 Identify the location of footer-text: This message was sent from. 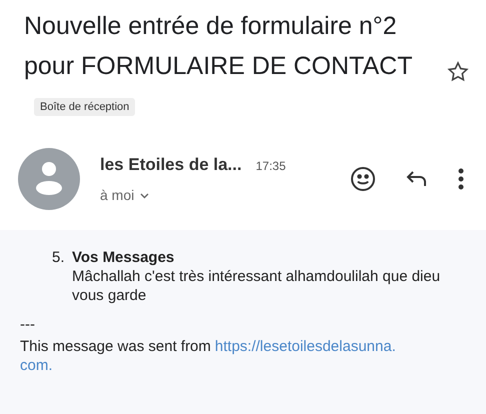
(115, 346).